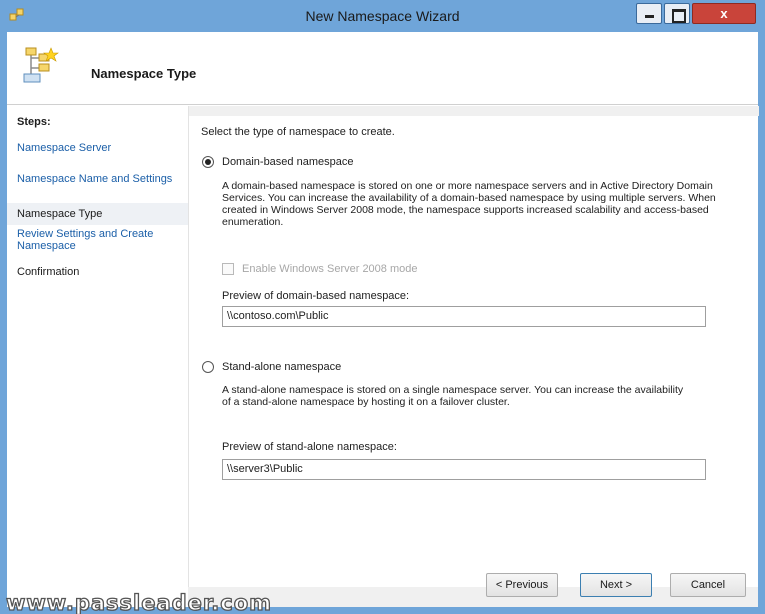 The width and height of the screenshot is (765, 614). Describe the element at coordinates (309, 447) in the screenshot. I see `stand-alone-preview-label: Preview of stand-alone namespace:` at that location.